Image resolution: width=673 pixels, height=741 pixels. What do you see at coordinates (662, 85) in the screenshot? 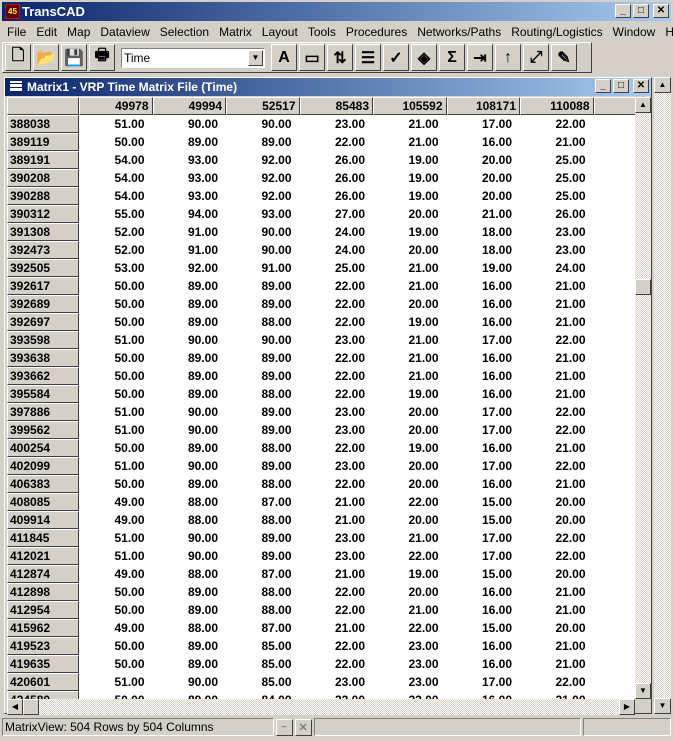
I see `workspace-scroll-up-icon: ▲` at bounding box center [662, 85].